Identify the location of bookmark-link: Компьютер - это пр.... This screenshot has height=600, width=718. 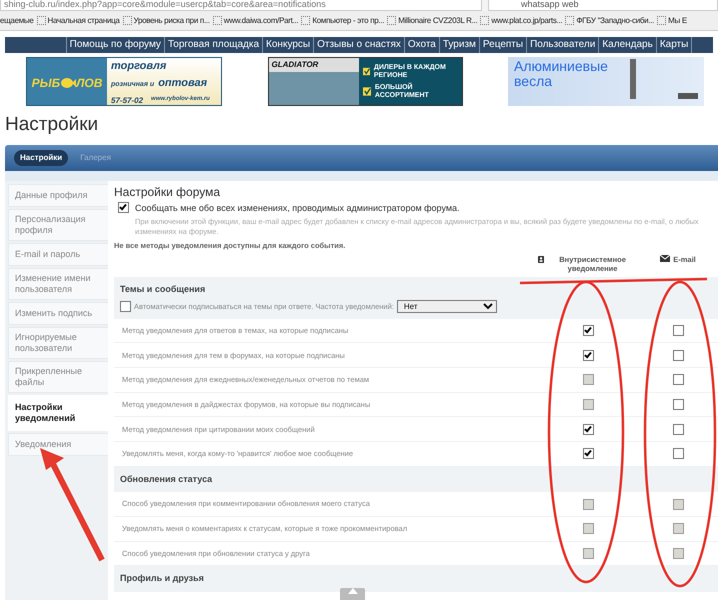
(348, 20).